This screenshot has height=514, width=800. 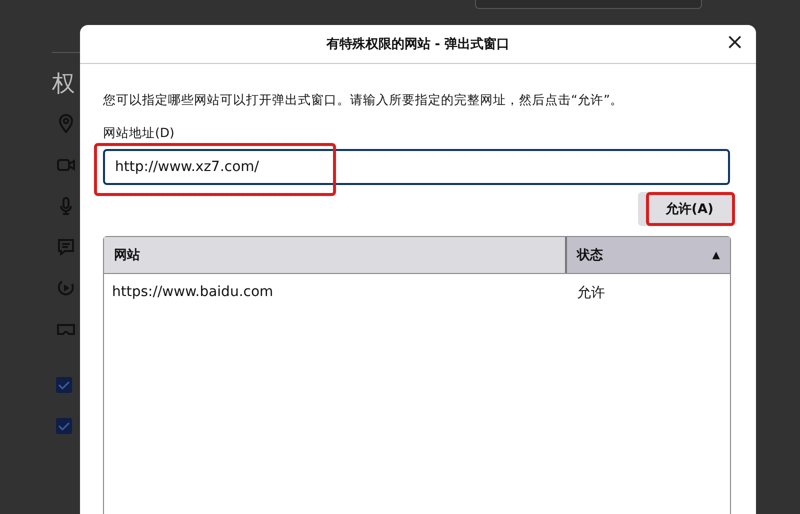 What do you see at coordinates (363, 100) in the screenshot?
I see `description-text: 您可以指定哪些网站可以打开弹出式窗口。请输入所要指定的完整网址，然后点击“允许”。` at bounding box center [363, 100].